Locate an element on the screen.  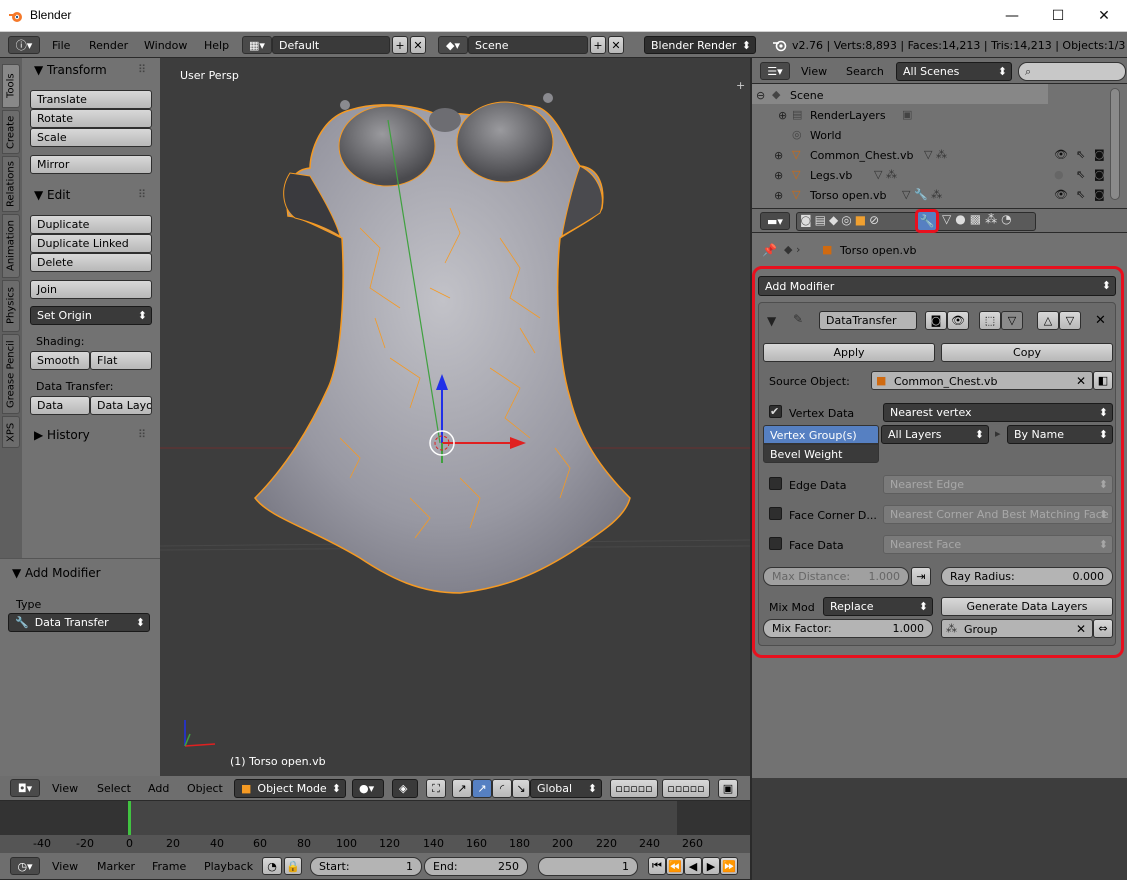
set-origin-dropdown: Set Origin ⬍ is located at coordinates (91, 315).